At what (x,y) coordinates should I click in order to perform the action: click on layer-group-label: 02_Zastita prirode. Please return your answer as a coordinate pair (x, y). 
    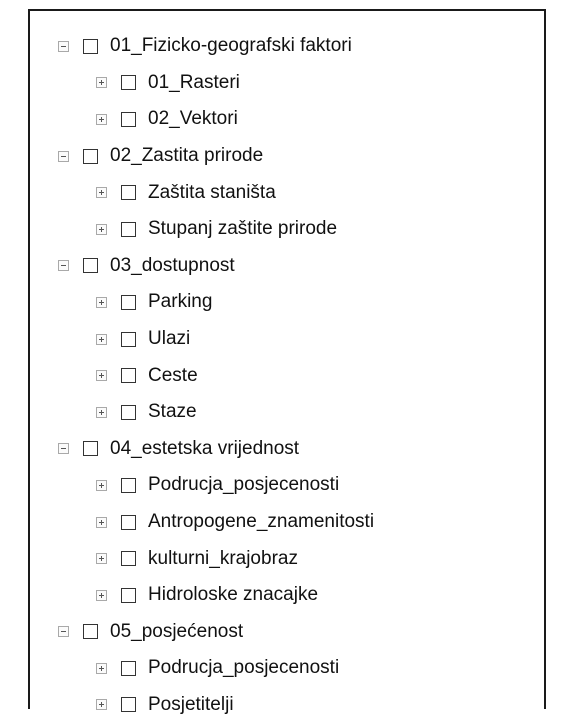
    Looking at the image, I should click on (186, 156).